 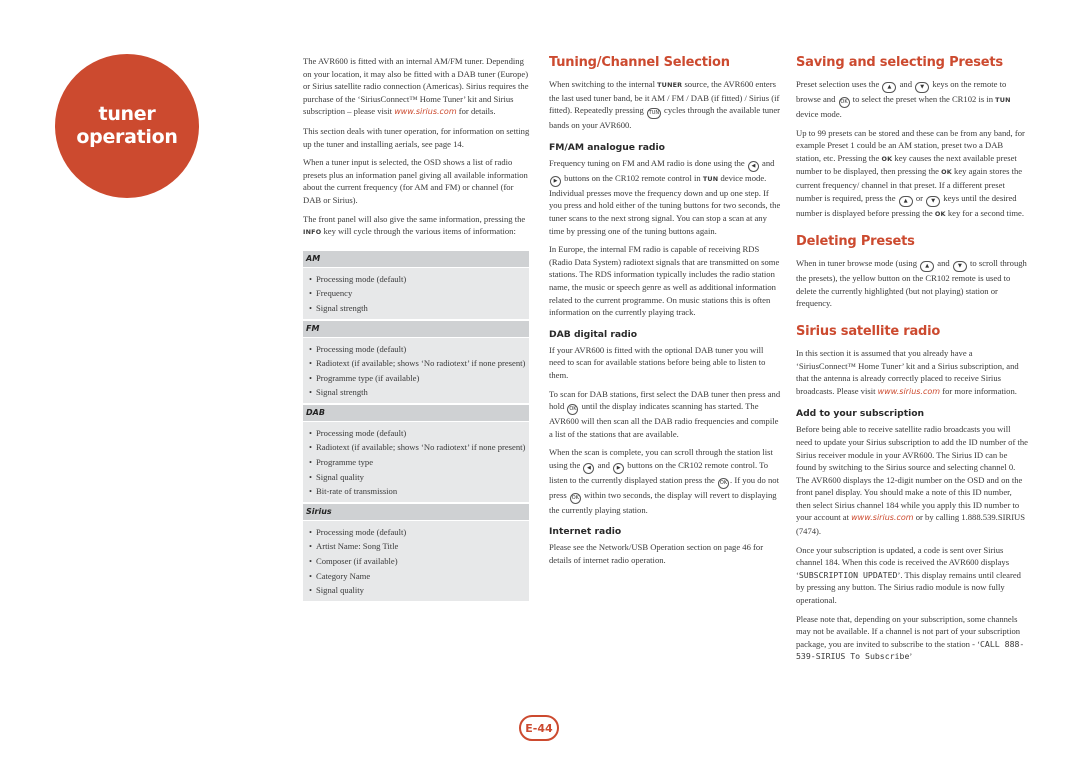 I want to click on table-header: AM, so click(x=416, y=258).